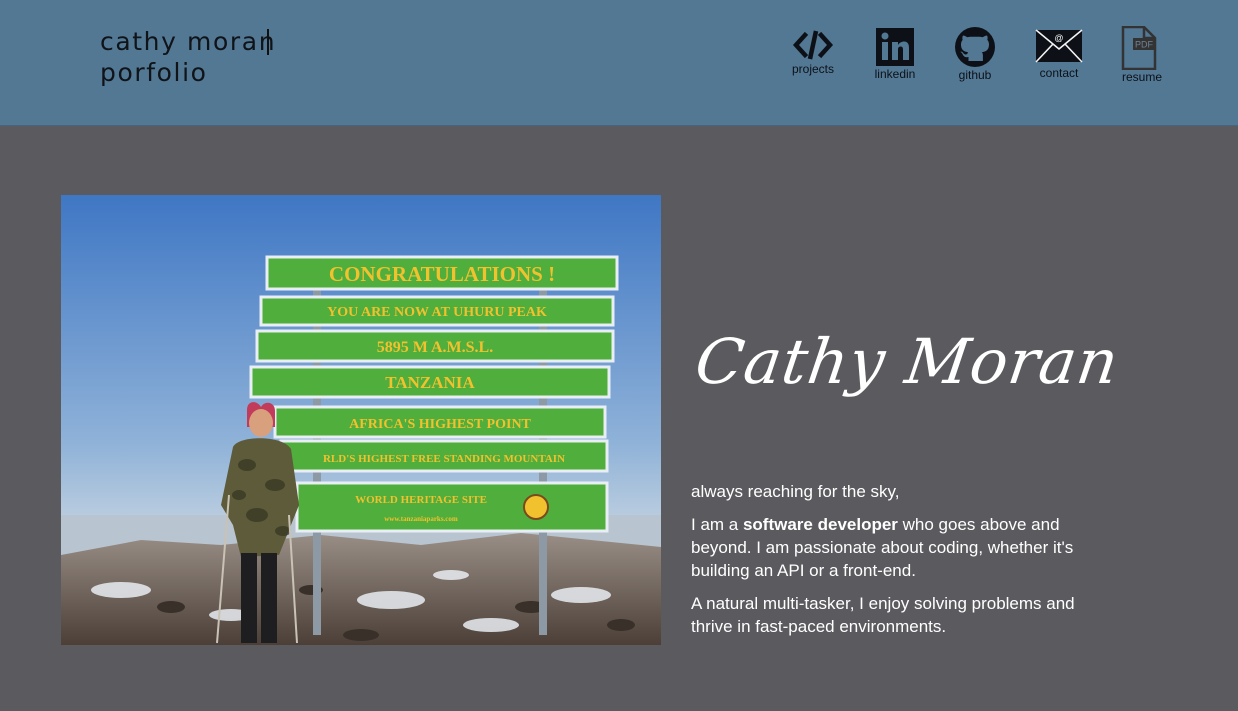 The width and height of the screenshot is (1238, 711). What do you see at coordinates (437, 312) in the screenshot?
I see `sign-line-2: YOU ARE NOW AT UHURU PEAK` at bounding box center [437, 312].